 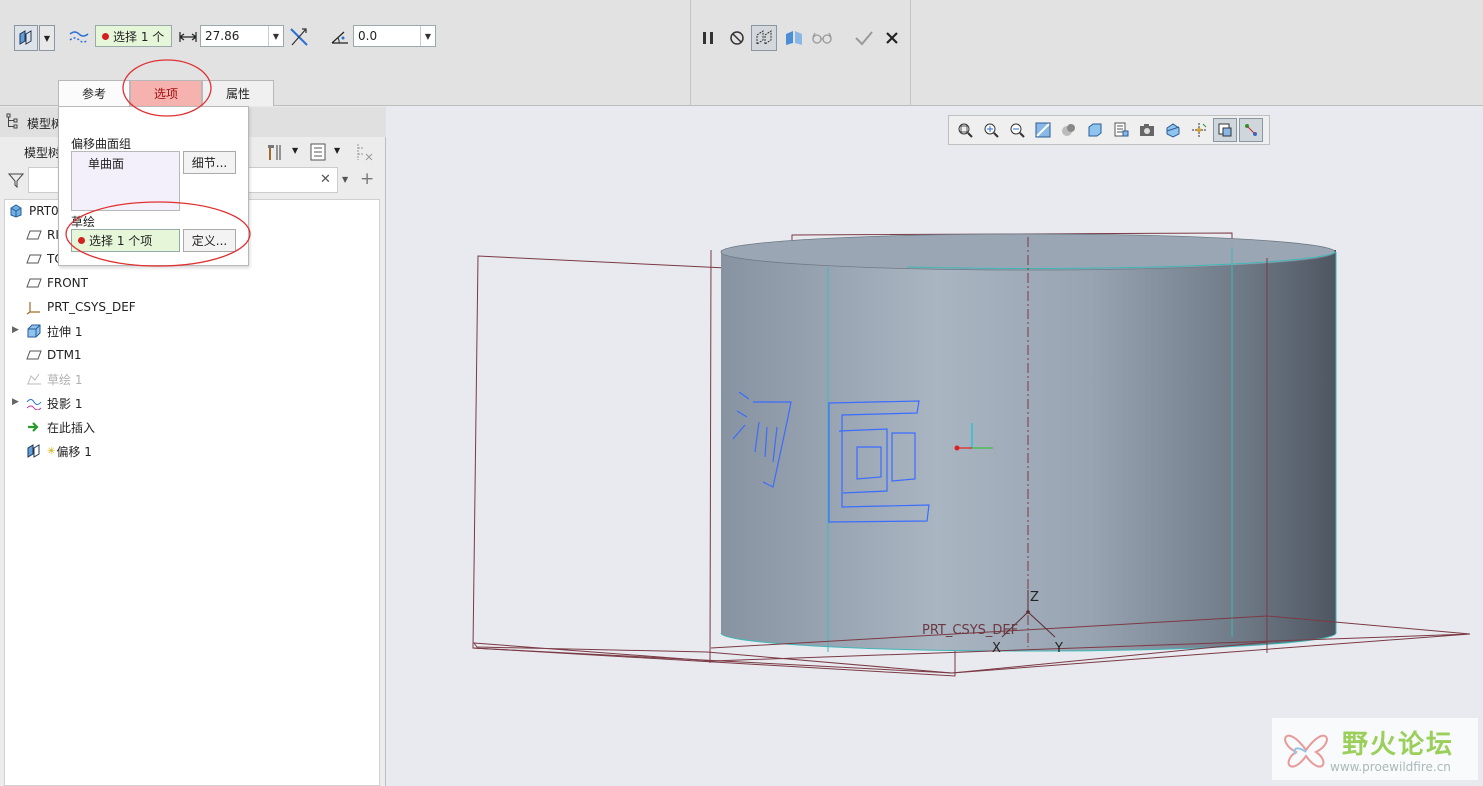 I want to click on offset-icon, so click(x=33, y=451).